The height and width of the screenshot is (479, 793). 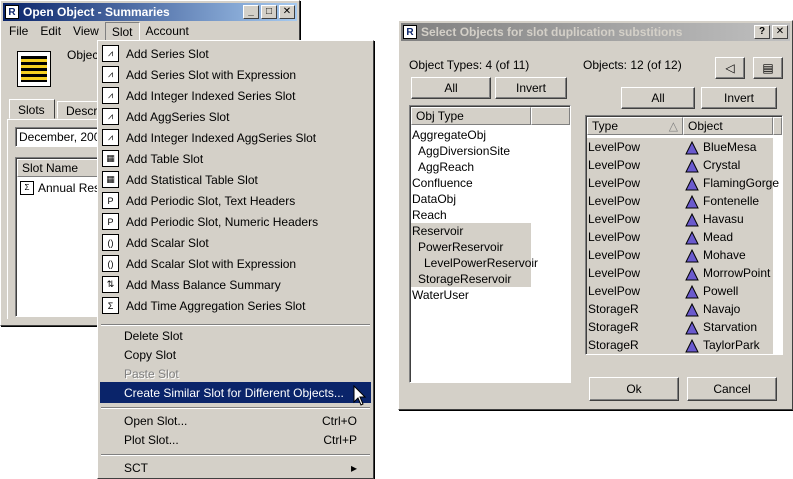 What do you see at coordinates (658, 98) in the screenshot?
I see `objects-all-button: All` at bounding box center [658, 98].